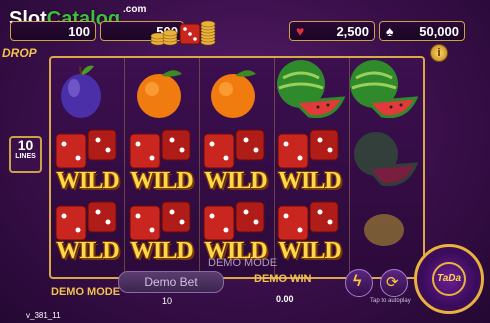  Describe the element at coordinates (332, 31) in the screenshot. I see `counter-hearts: ♥ 2,500` at that location.